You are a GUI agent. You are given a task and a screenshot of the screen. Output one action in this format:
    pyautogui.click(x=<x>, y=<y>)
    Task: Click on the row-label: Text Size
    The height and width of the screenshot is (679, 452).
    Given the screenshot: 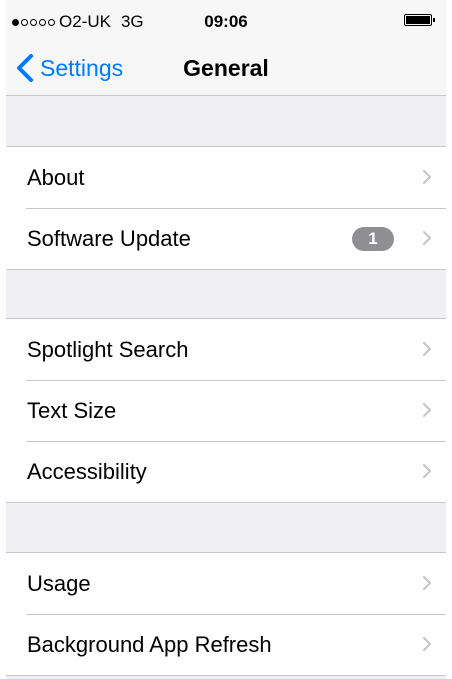 What is the action you would take?
    pyautogui.click(x=72, y=410)
    